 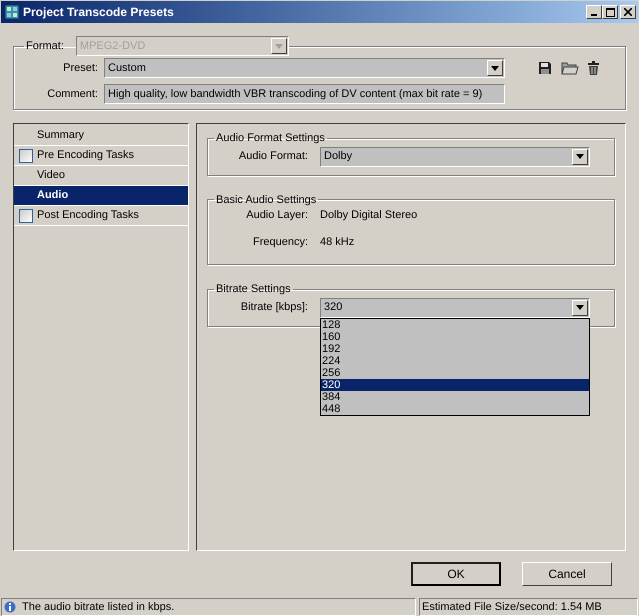 I want to click on dialog-button: Cancel, so click(x=567, y=574).